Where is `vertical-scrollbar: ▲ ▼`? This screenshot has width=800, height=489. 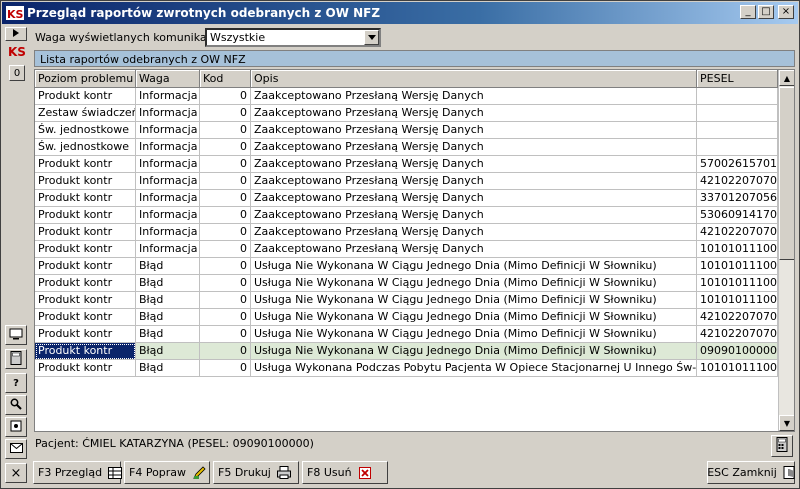
vertical-scrollbar: ▲ ▼ is located at coordinates (786, 250).